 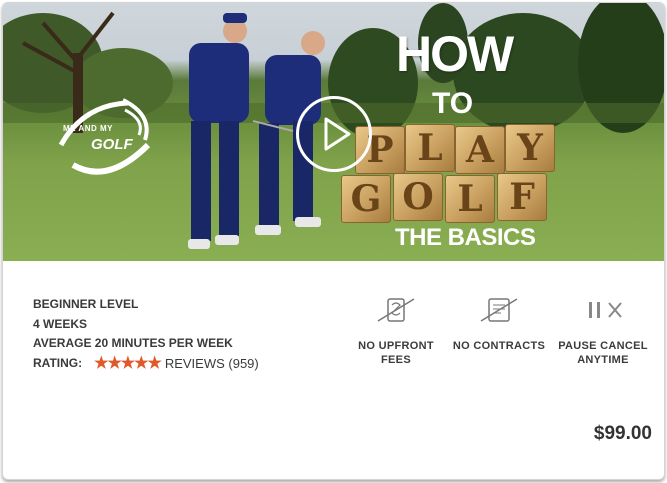 I want to click on no-fees-icon, so click(x=396, y=310).